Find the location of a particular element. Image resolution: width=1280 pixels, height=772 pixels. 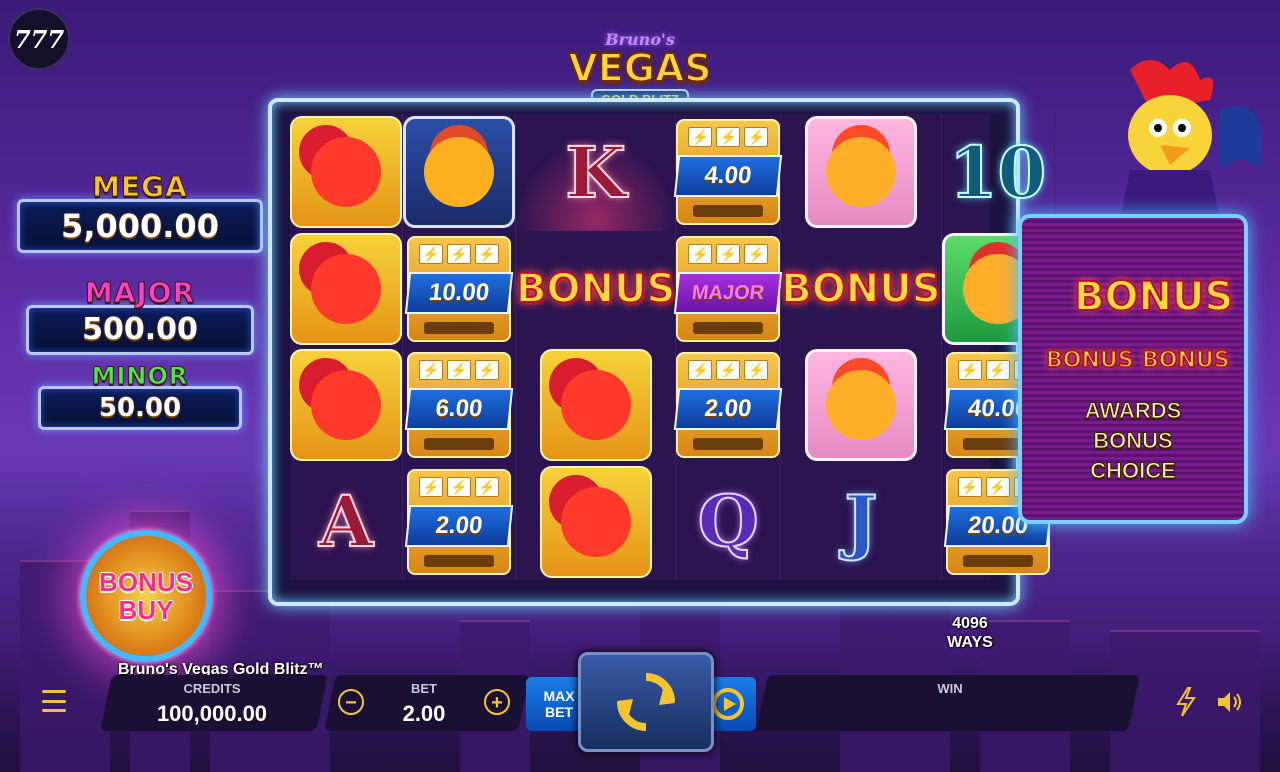

bonus-buy-line1: BONUS is located at coordinates (146, 582).